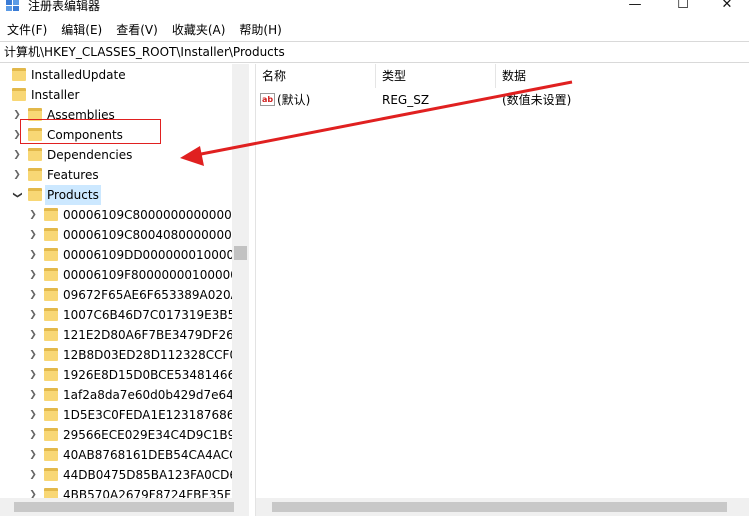 The image size is (749, 516). Describe the element at coordinates (137, 30) in the screenshot. I see `menu-view: 查看(V)` at that location.